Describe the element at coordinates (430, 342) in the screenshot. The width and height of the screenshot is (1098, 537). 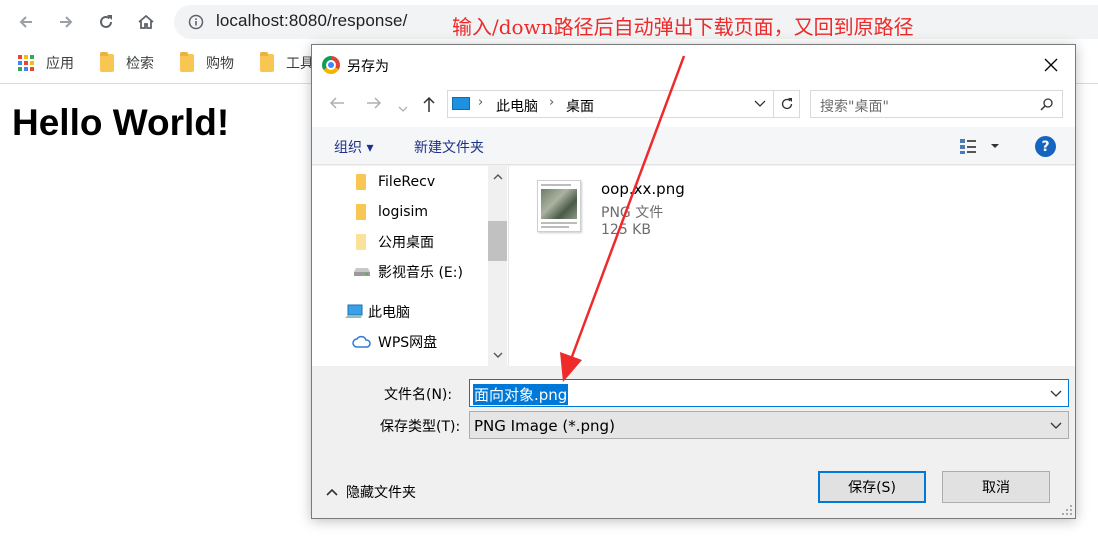
I see `nav-item-wps-cloud: WPS网盘` at that location.